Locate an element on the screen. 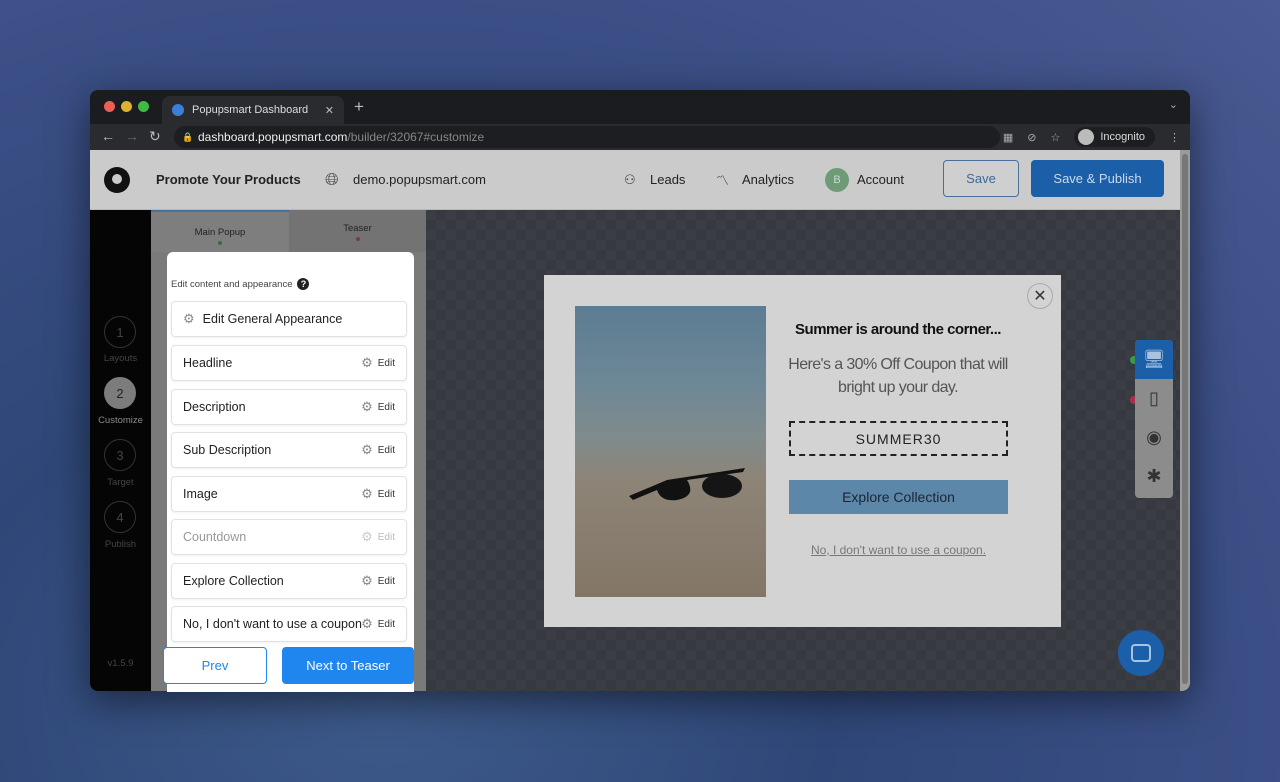 This screenshot has height=782, width=1280. incognito-badge: Incognito is located at coordinates (1114, 137).